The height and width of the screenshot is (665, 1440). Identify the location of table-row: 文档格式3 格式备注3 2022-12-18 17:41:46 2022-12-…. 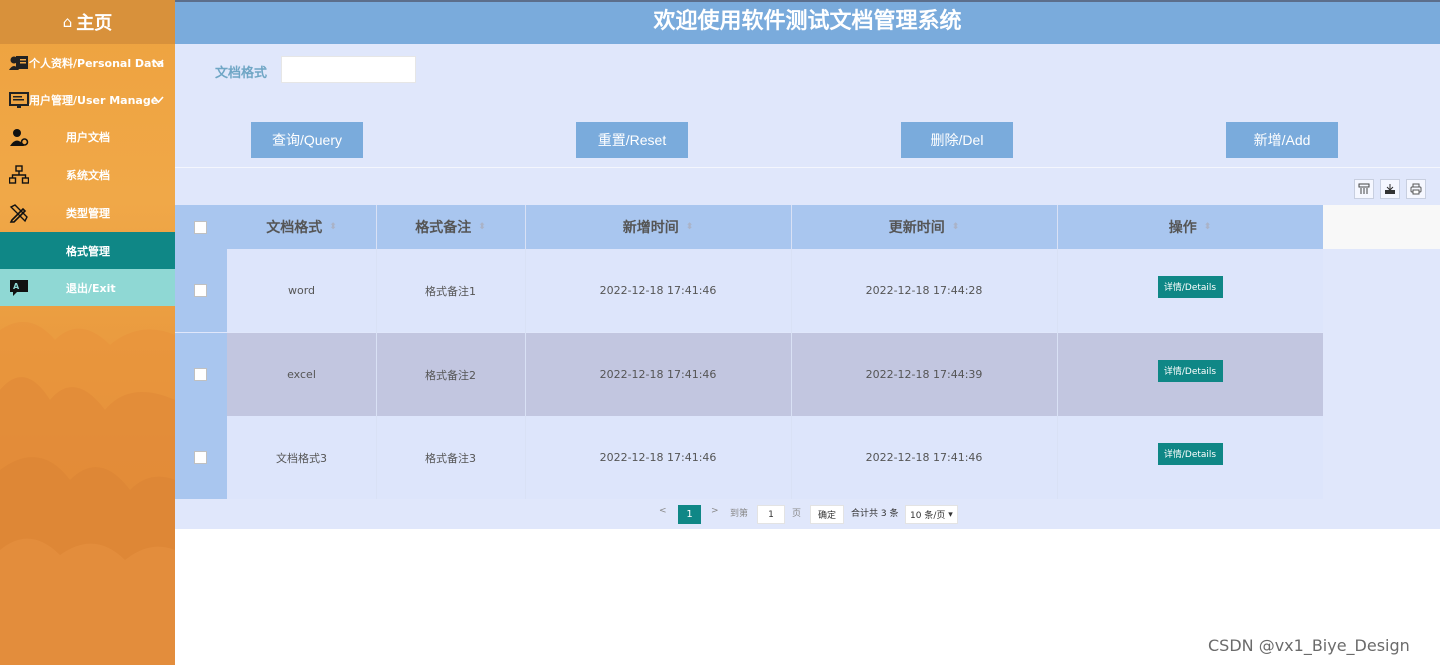
(749, 457).